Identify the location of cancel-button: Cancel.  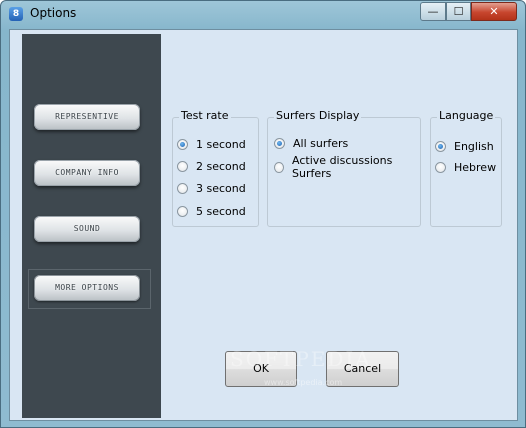
(362, 369).